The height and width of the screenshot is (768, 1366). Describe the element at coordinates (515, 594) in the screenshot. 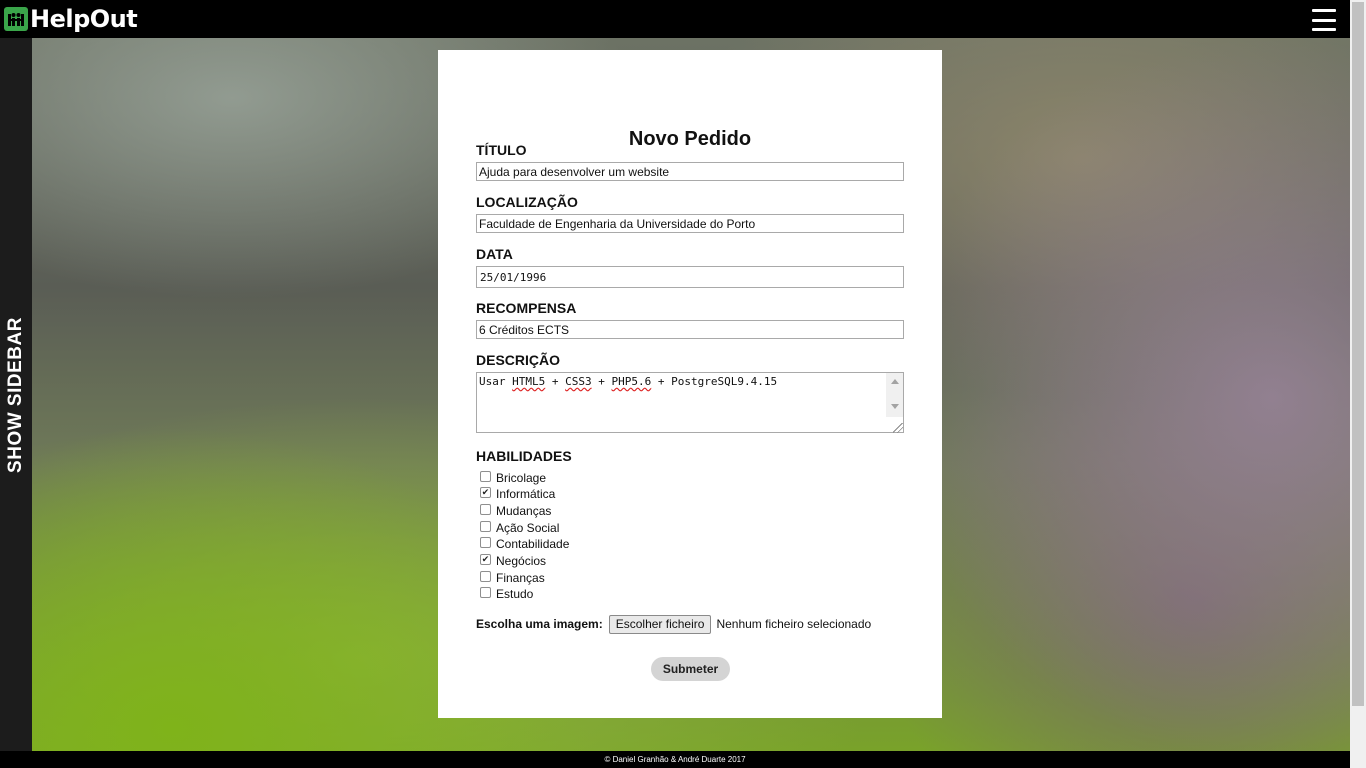

I see `skill-label: Estudo` at that location.